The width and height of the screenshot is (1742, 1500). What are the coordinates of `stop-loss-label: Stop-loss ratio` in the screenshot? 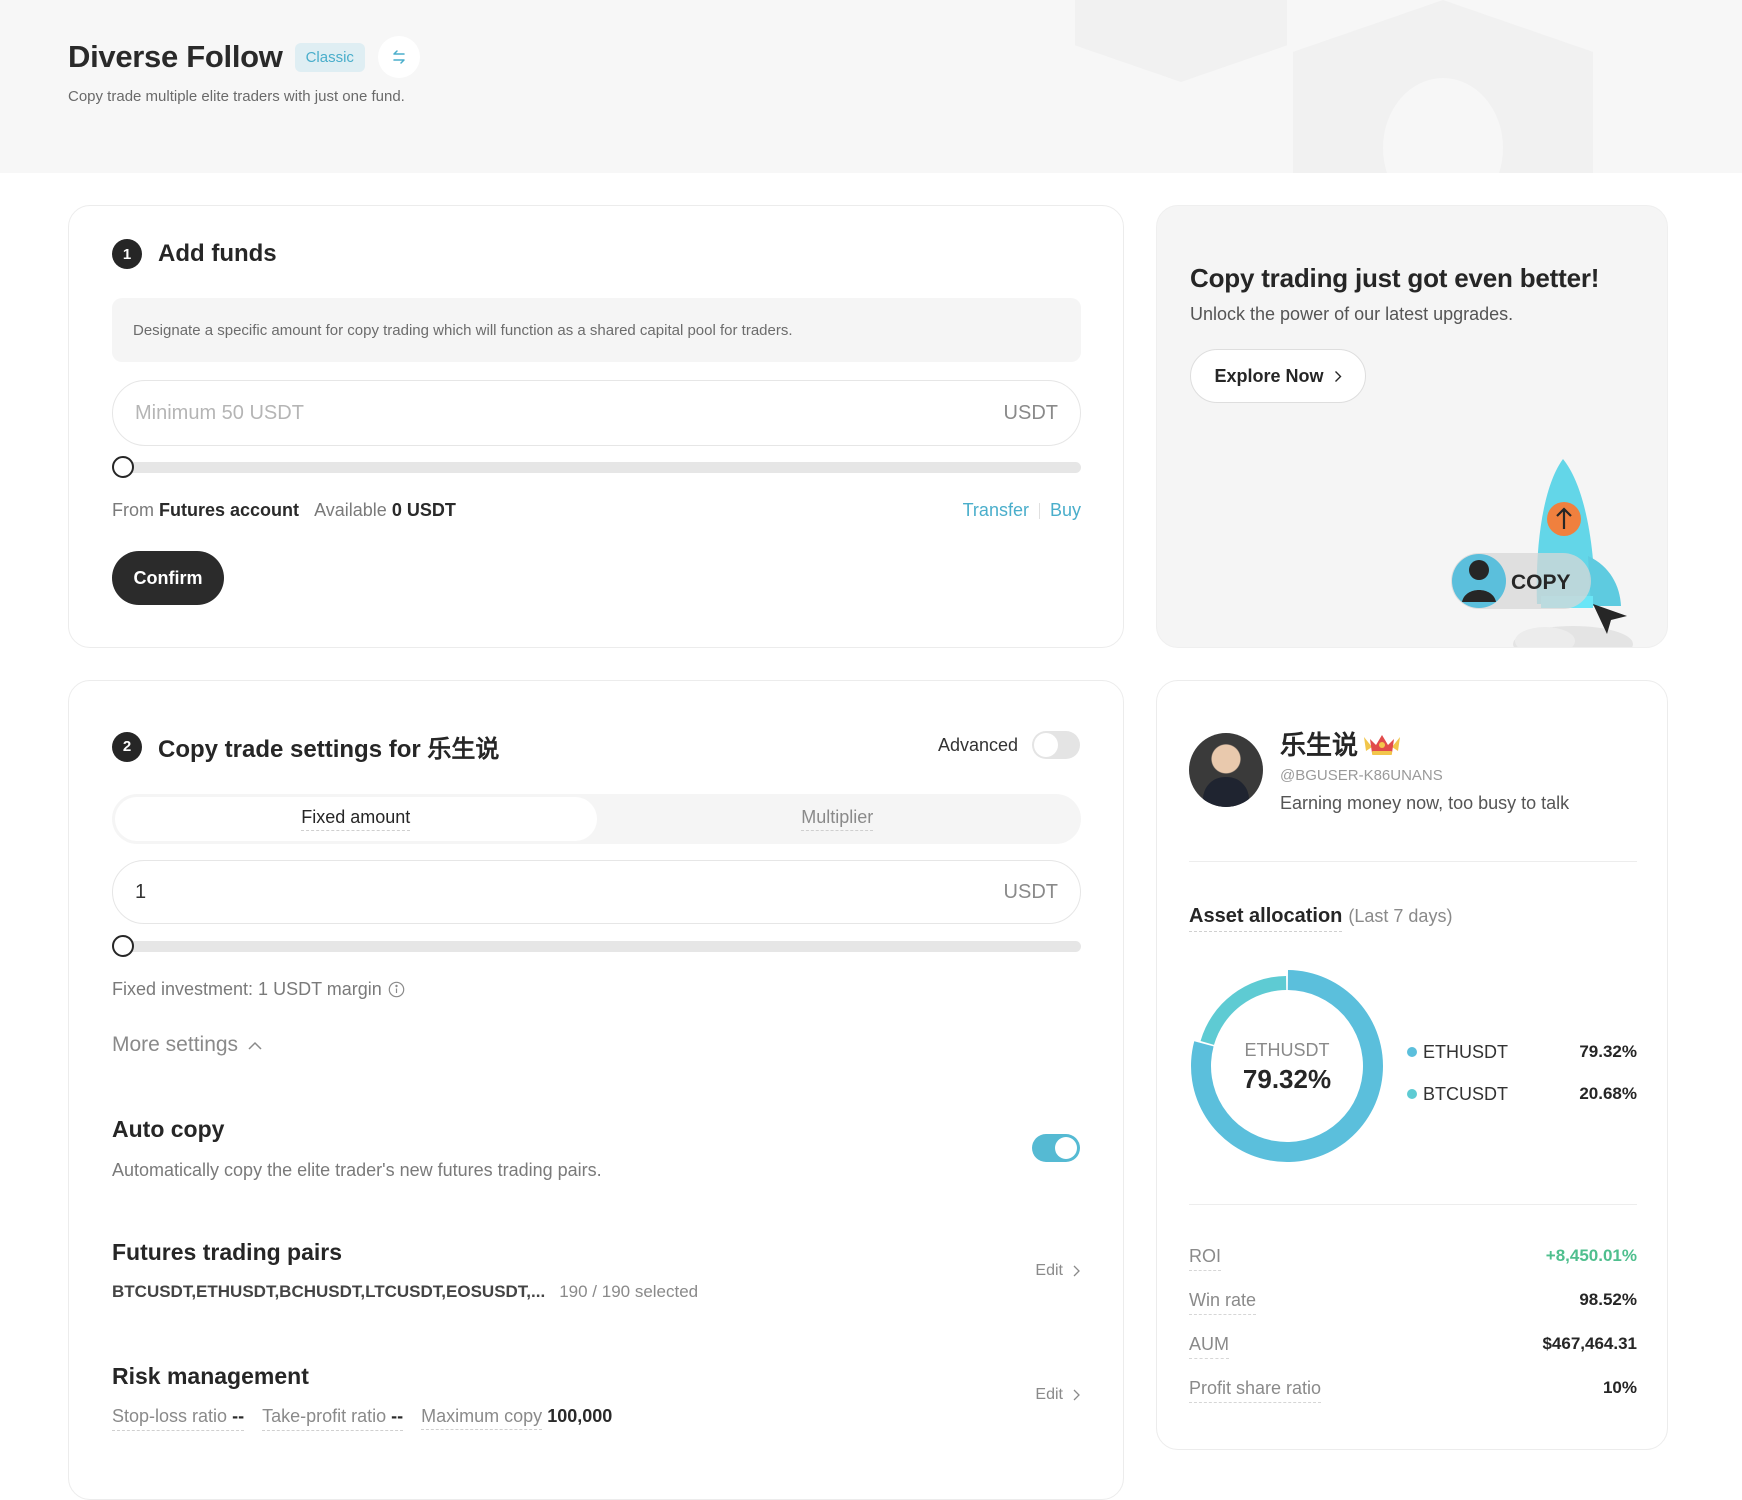 It's located at (170, 1416).